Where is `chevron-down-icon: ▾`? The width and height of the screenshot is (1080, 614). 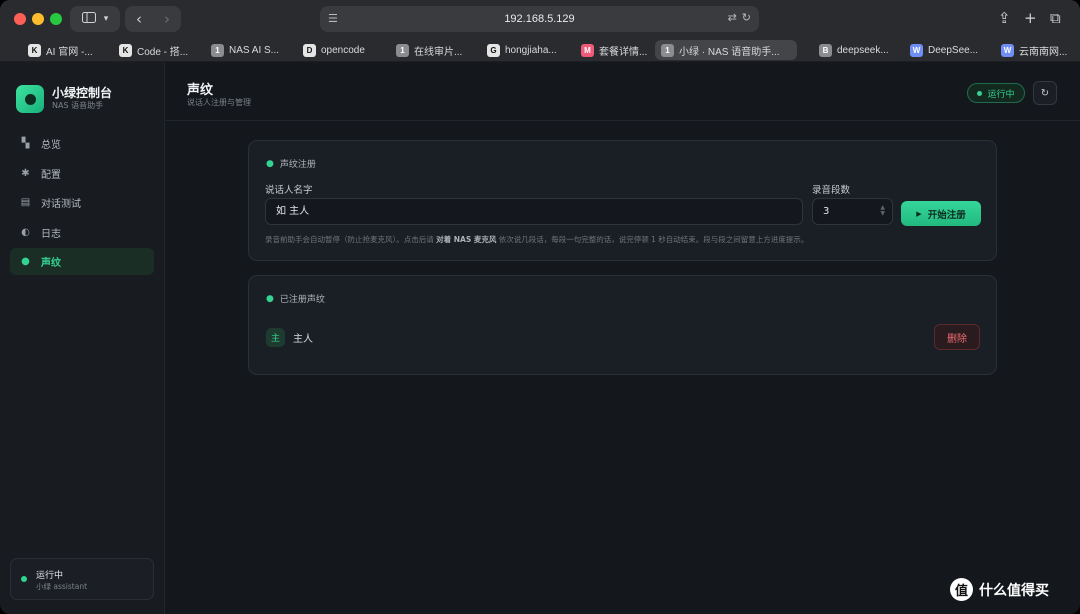 chevron-down-icon: ▾ is located at coordinates (106, 19).